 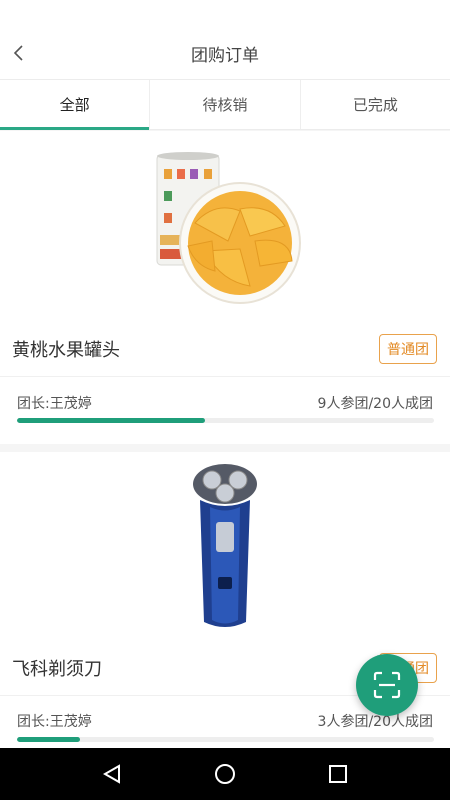 What do you see at coordinates (225, 545) in the screenshot?
I see `shaver-image` at bounding box center [225, 545].